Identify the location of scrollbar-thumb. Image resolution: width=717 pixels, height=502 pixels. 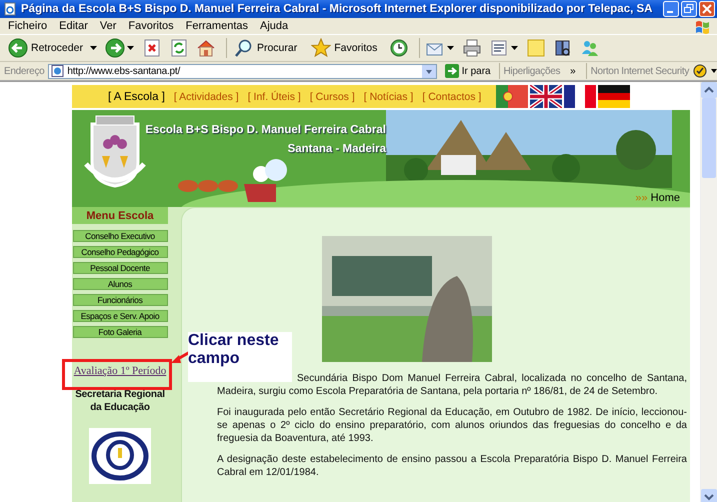
(709, 138).